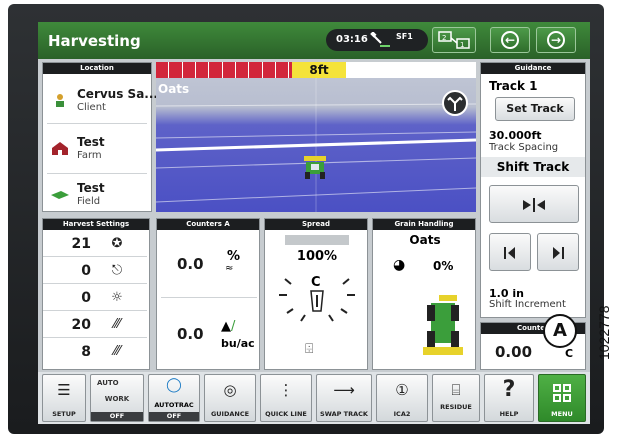 The height and width of the screenshot is (436, 620). I want to click on forward-button: →, so click(556, 40).